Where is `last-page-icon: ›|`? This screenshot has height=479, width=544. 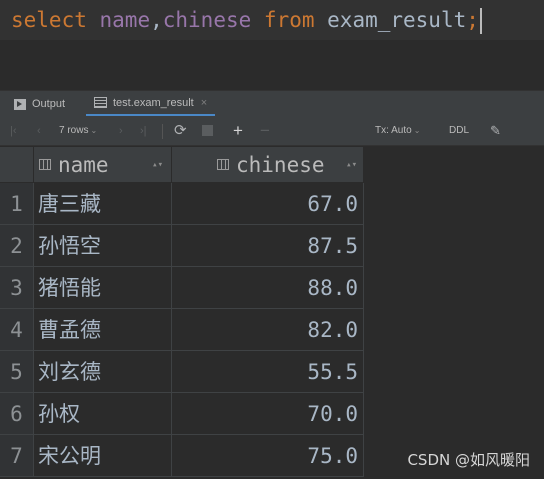
last-page-icon: ›| is located at coordinates (143, 131).